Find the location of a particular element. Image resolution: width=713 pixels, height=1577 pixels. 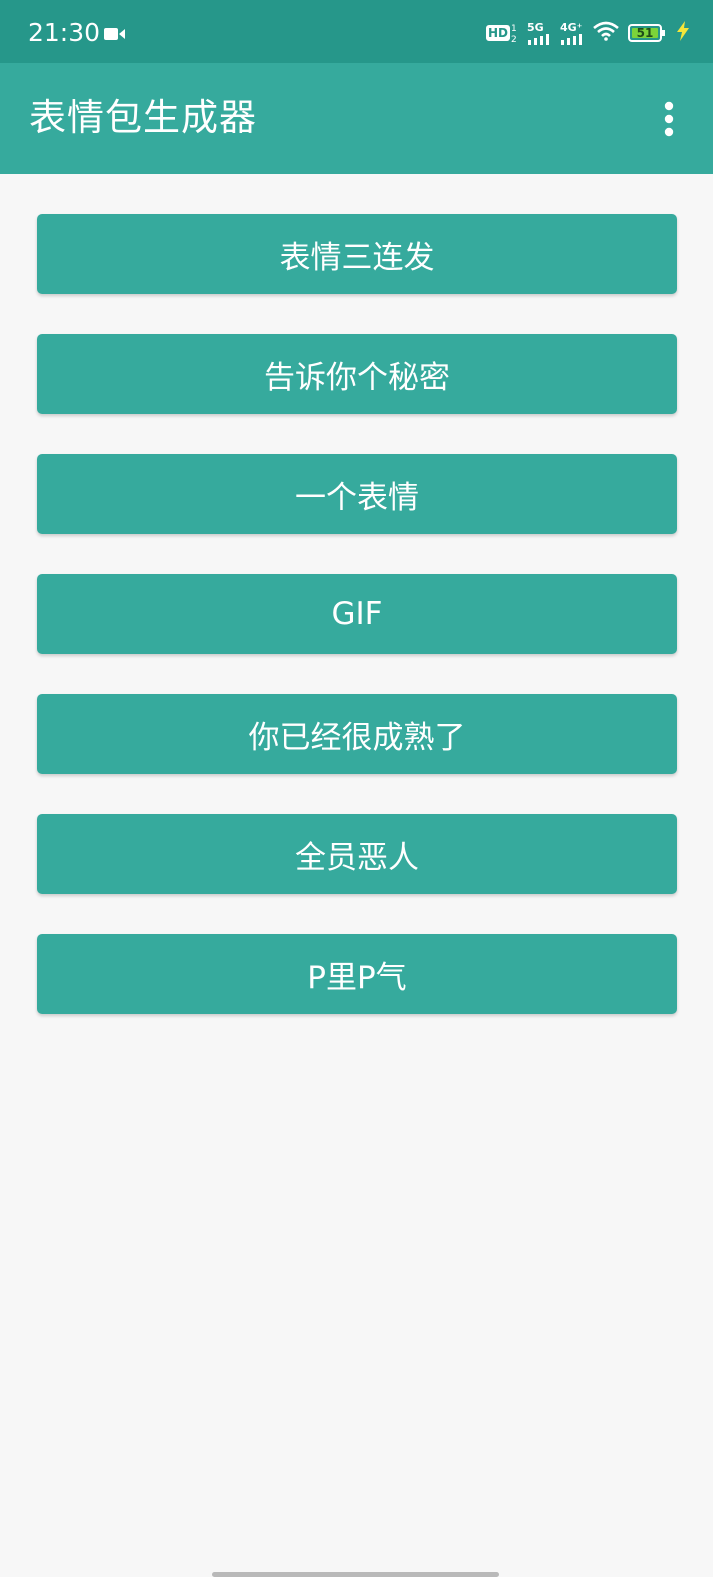

wifi-icon is located at coordinates (606, 33).